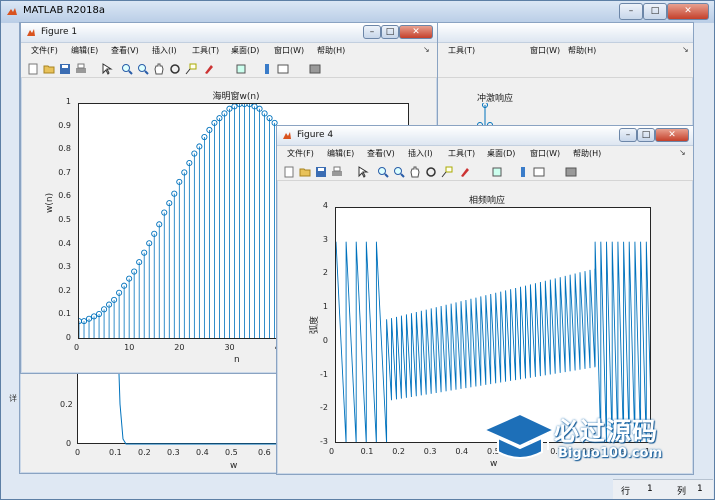 The height and width of the screenshot is (500, 715). What do you see at coordinates (50, 202) in the screenshot?
I see `figure-1-ylabel: w(n)` at bounding box center [50, 202].